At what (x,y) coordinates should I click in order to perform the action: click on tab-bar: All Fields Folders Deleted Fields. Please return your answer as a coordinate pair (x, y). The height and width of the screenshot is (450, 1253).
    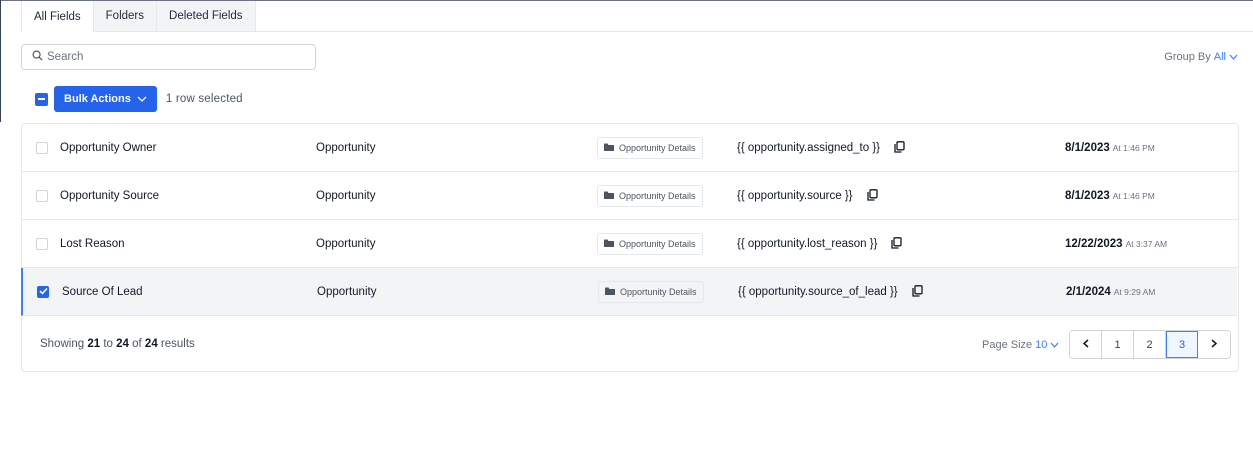
    Looking at the image, I should click on (637, 16).